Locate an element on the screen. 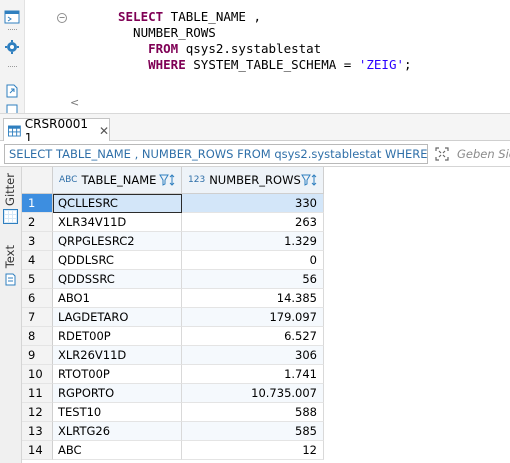  cell-table-name: QDDSSRC is located at coordinates (117, 279).